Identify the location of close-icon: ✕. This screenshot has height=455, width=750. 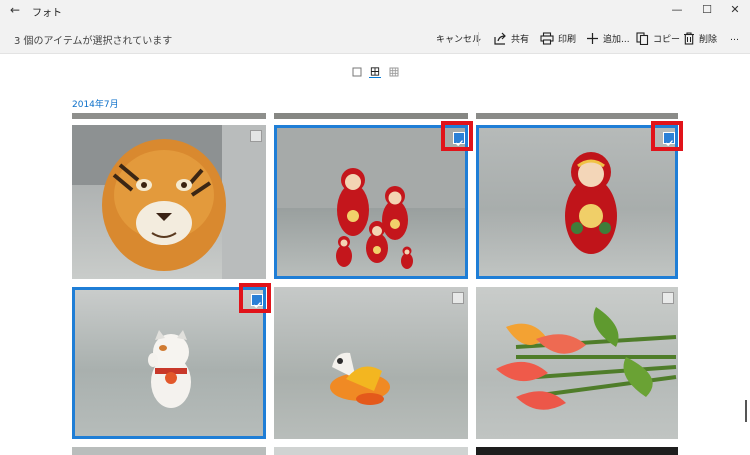
(735, 10).